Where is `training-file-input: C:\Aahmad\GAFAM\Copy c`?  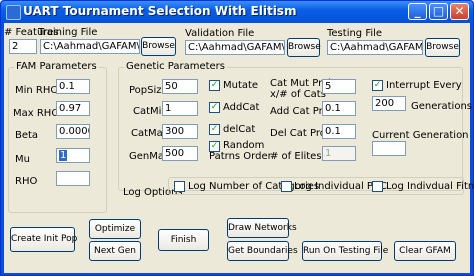 training-file-input: C:\Aahmad\GAFAM\Copy c is located at coordinates (90, 46).